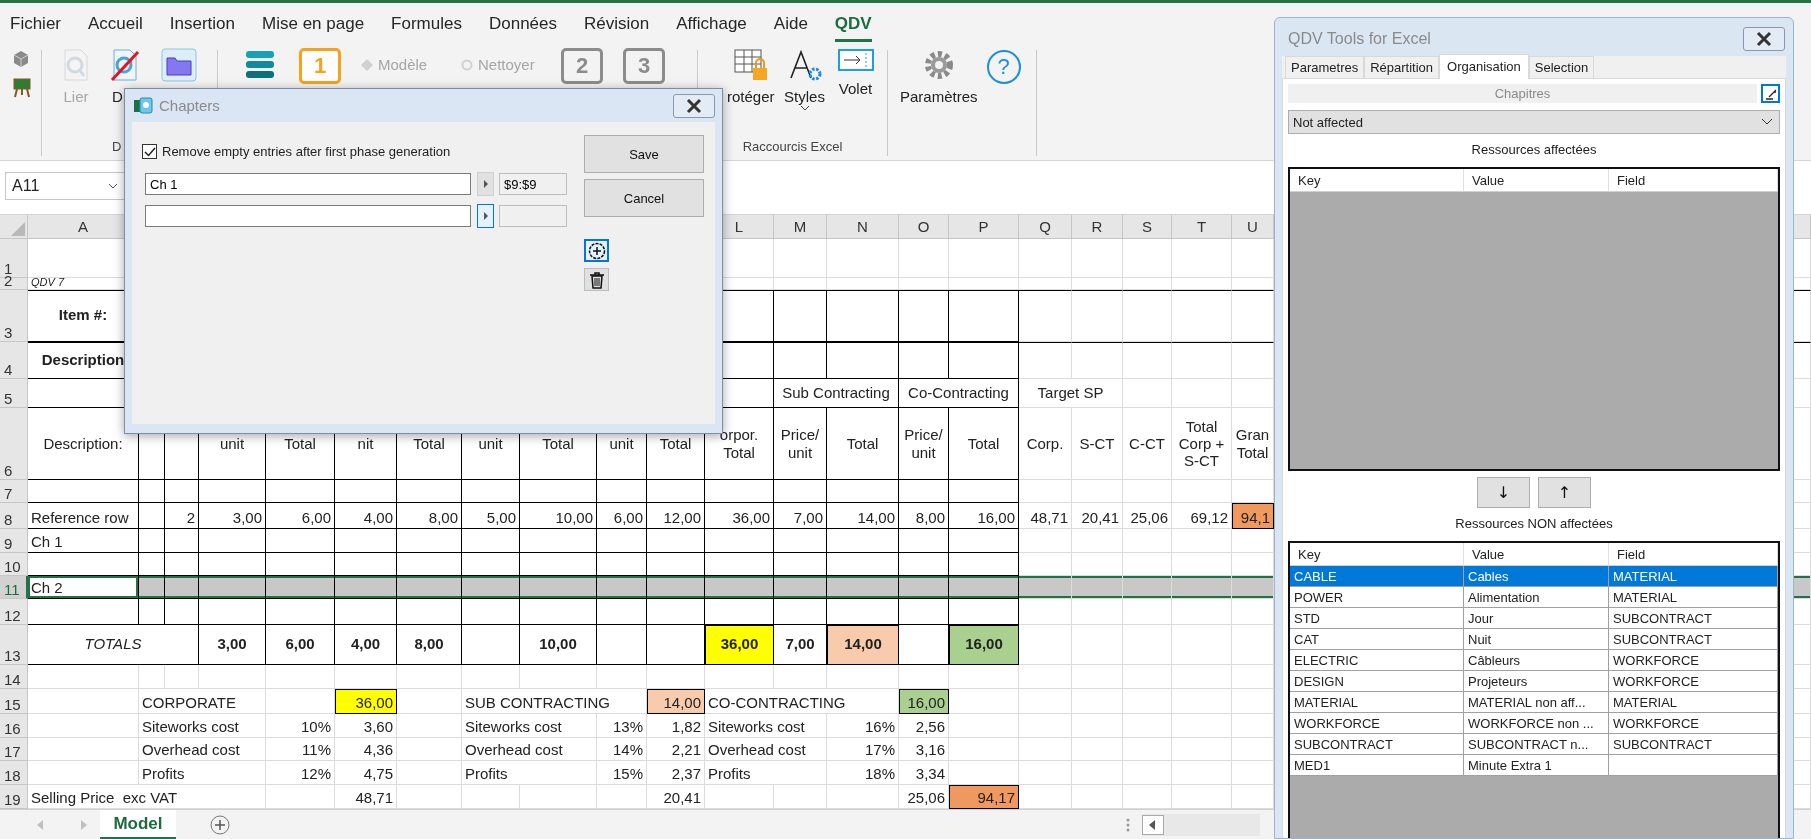 This screenshot has width=1811, height=839. Describe the element at coordinates (14, 797) in the screenshot. I see `row-header: 19` at that location.